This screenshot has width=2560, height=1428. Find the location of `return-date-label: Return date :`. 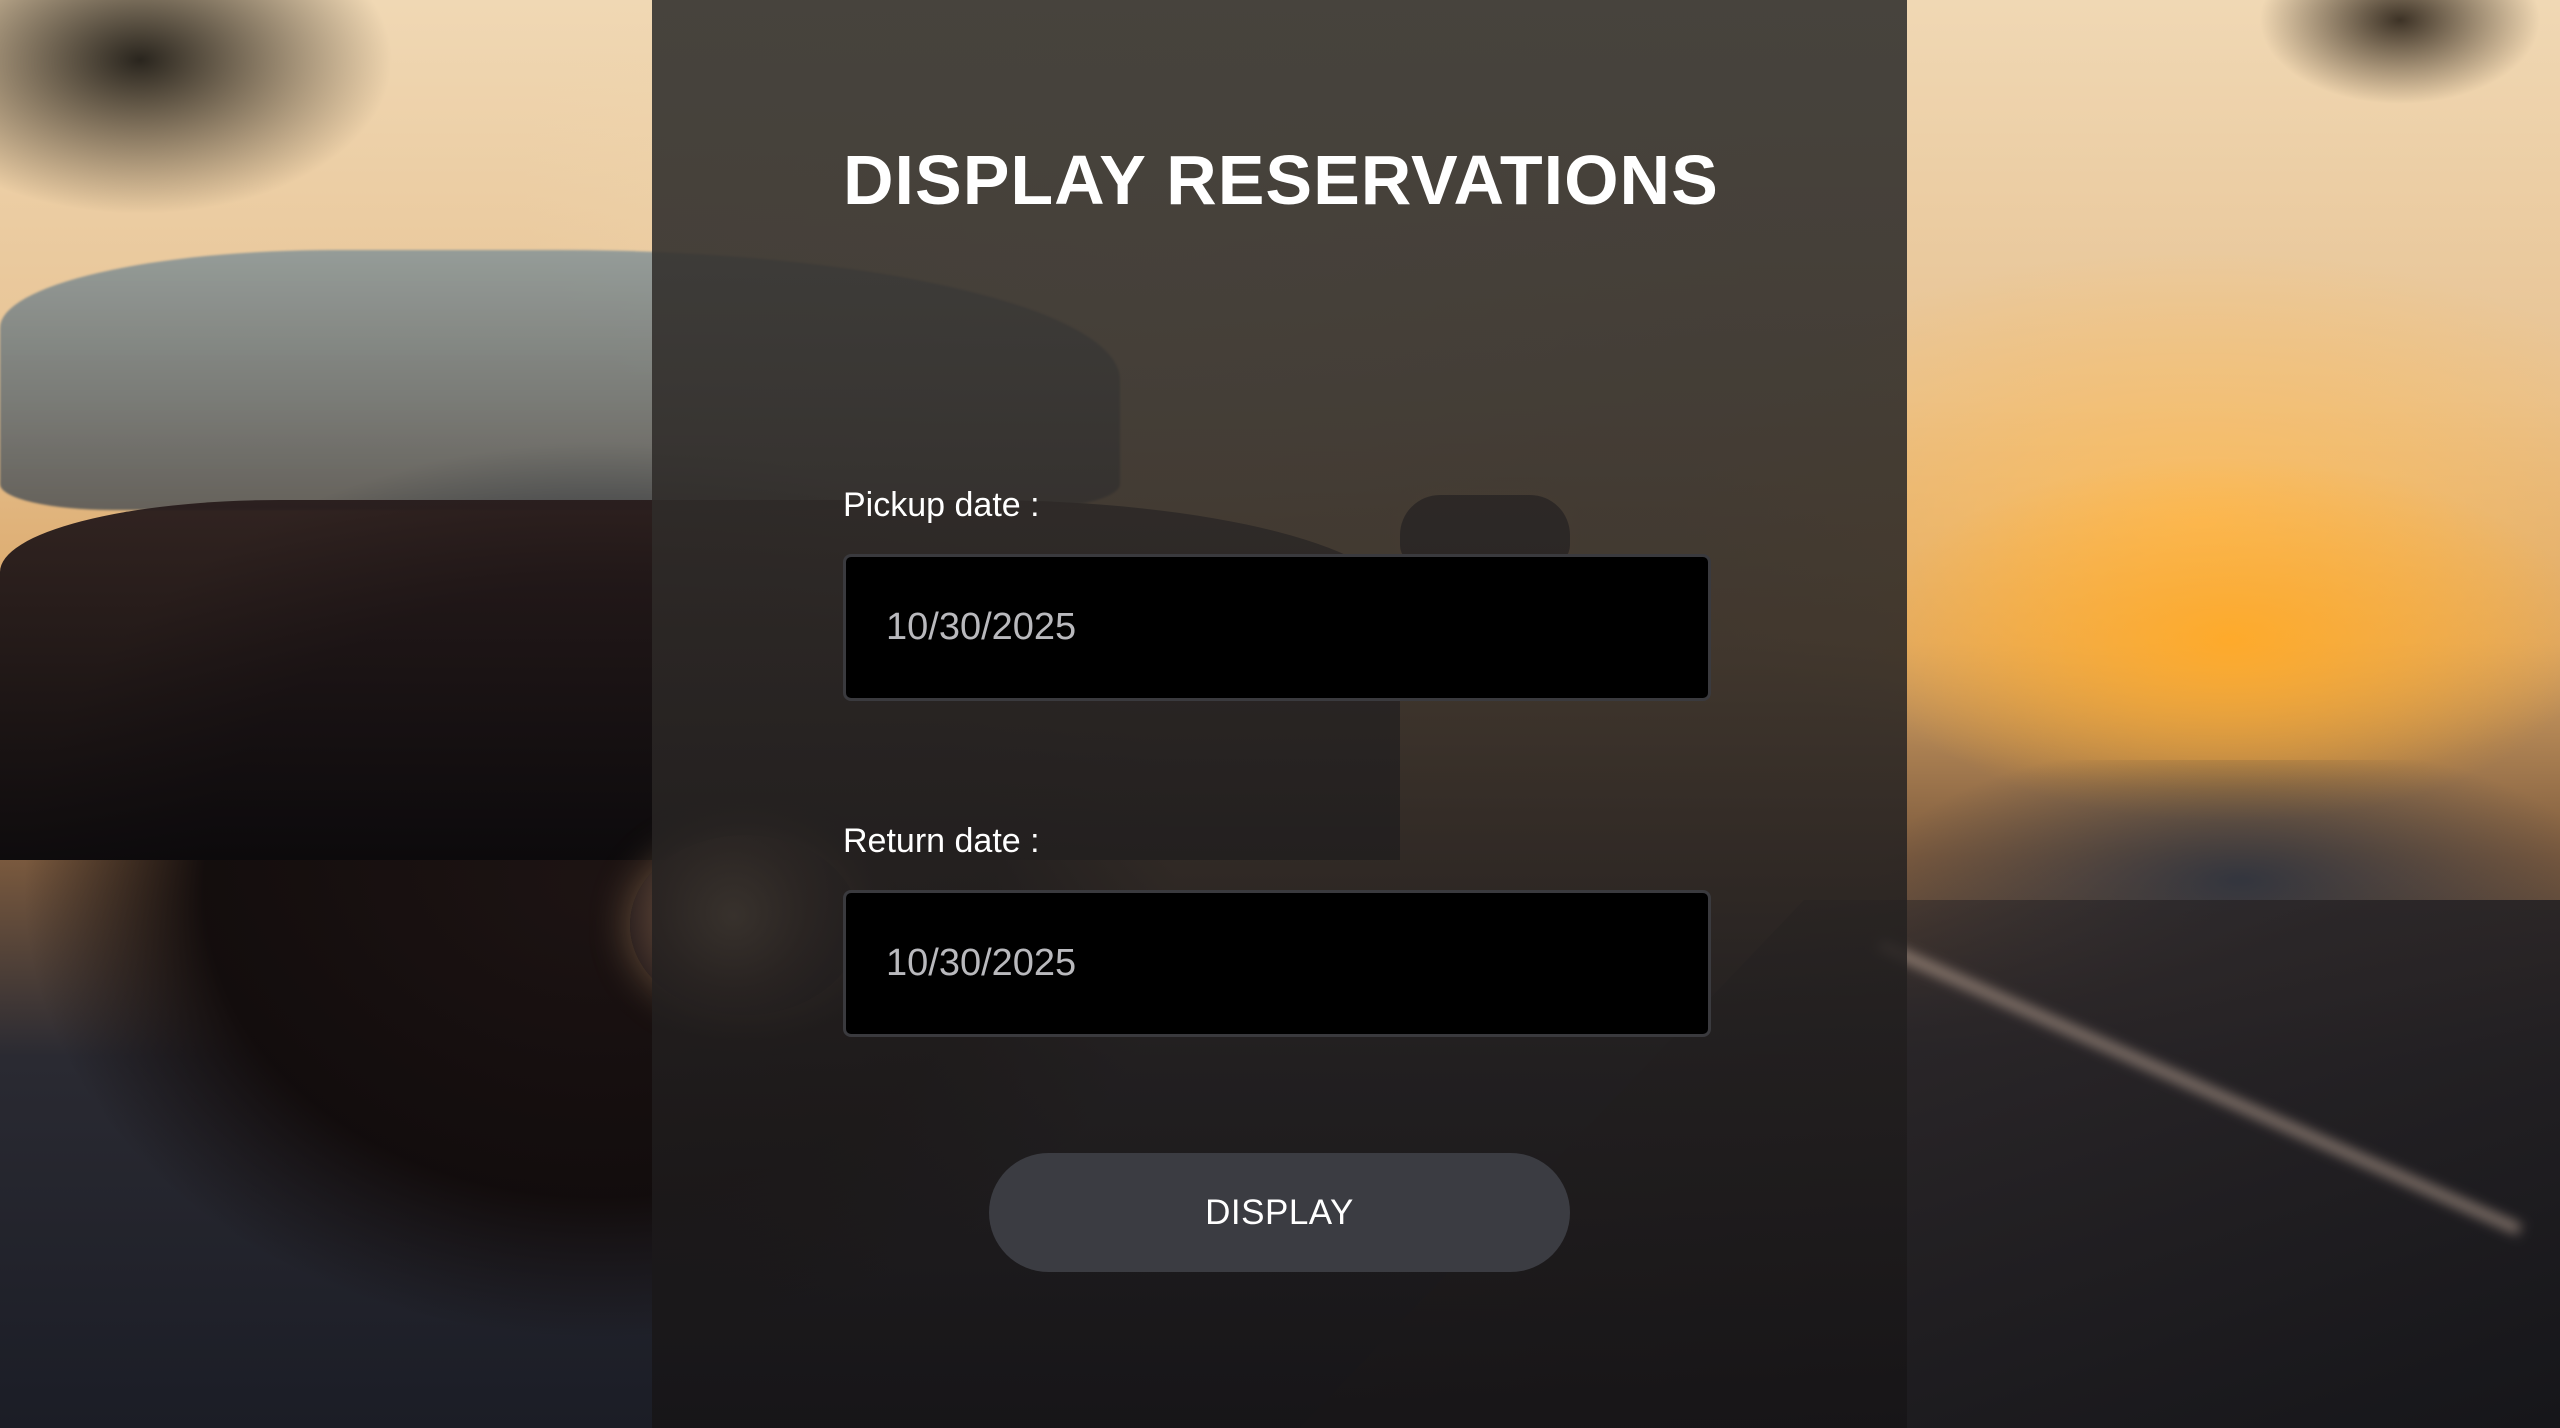

return-date-label: Return date : is located at coordinates (941, 841).